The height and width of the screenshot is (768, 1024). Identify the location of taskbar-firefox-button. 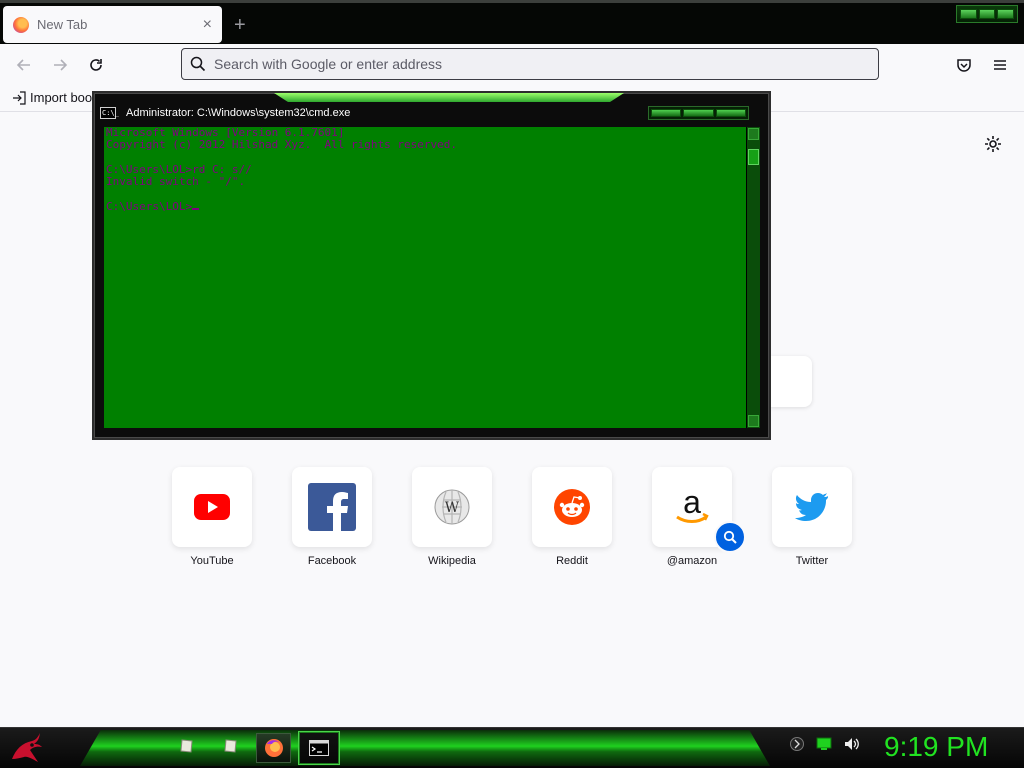
(273, 748).